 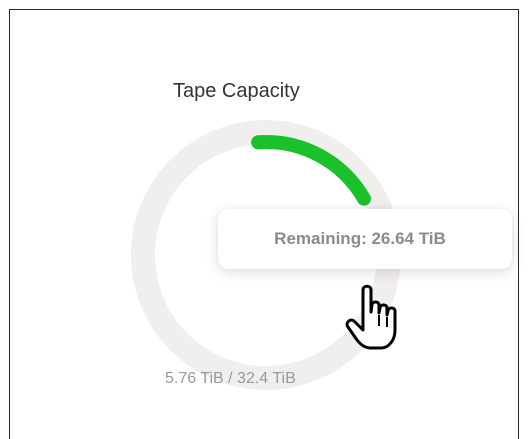 I want to click on remaining-tooltip: Remaining: 26.64 TiB, so click(x=365, y=239).